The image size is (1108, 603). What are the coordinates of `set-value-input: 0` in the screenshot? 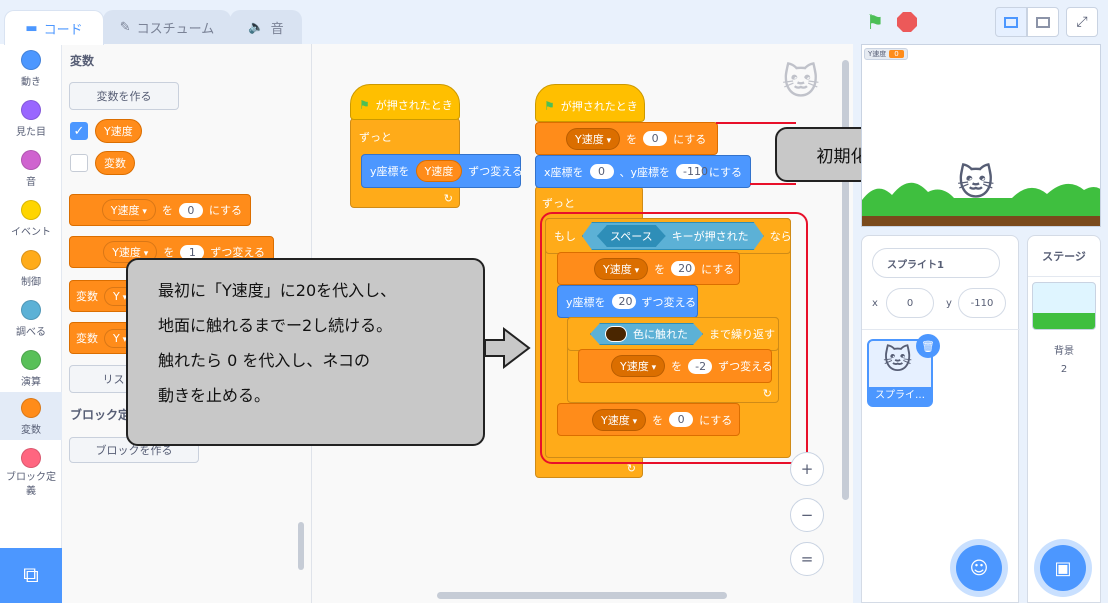 It's located at (190, 210).